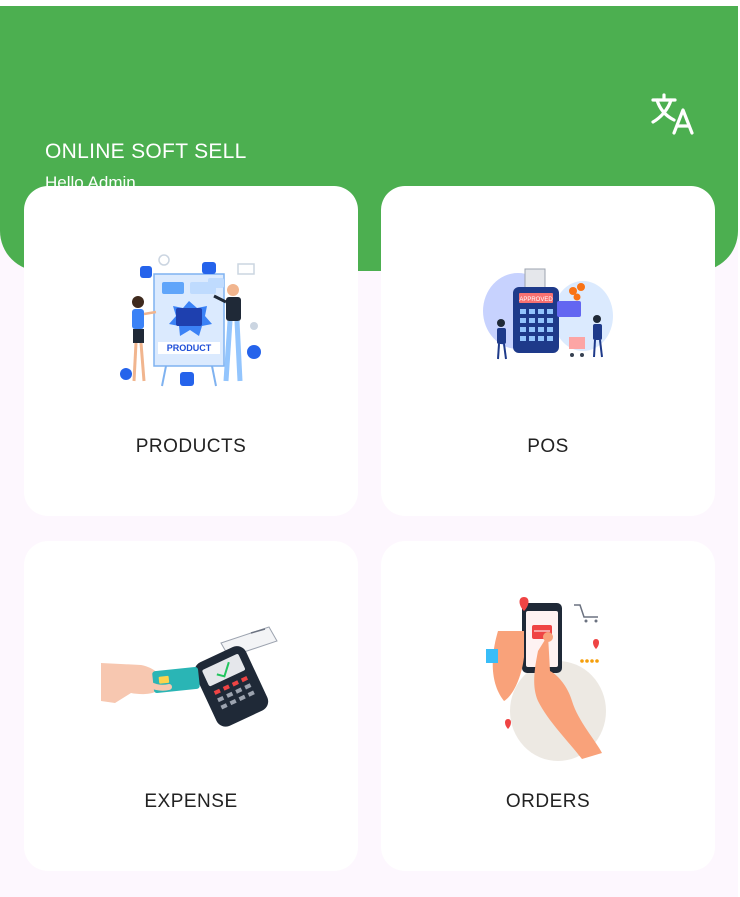 Image resolution: width=740 pixels, height=897 pixels. Describe the element at coordinates (191, 676) in the screenshot. I see `card-payment-illustration` at that location.